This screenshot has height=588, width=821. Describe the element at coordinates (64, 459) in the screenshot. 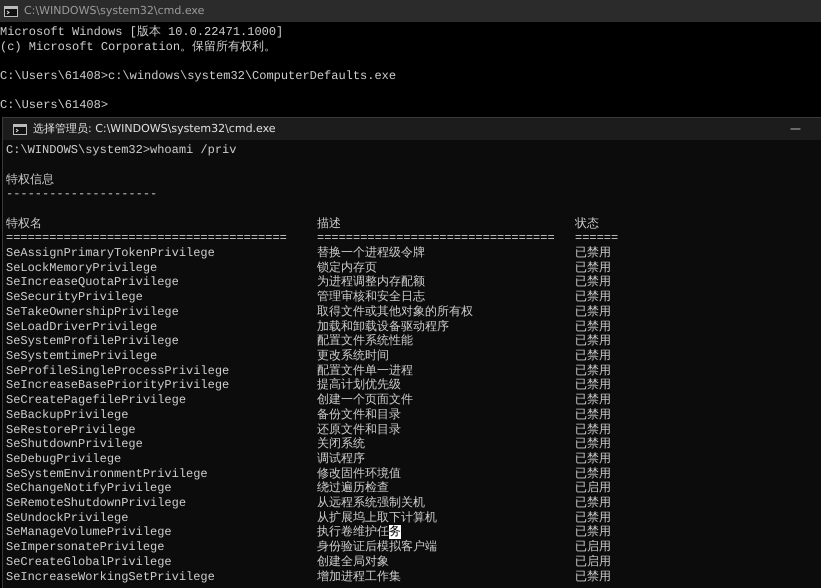

I see `privilege-name: SeDebugPrivilege` at that location.